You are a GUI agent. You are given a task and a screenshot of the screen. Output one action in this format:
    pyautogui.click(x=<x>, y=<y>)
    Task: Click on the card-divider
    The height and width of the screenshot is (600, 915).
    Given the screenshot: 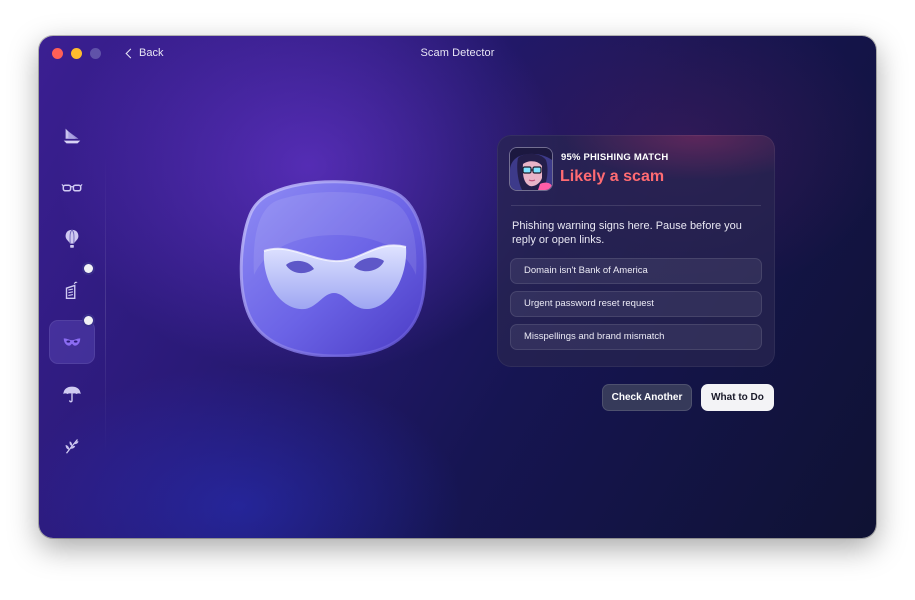 What is the action you would take?
    pyautogui.click(x=636, y=205)
    